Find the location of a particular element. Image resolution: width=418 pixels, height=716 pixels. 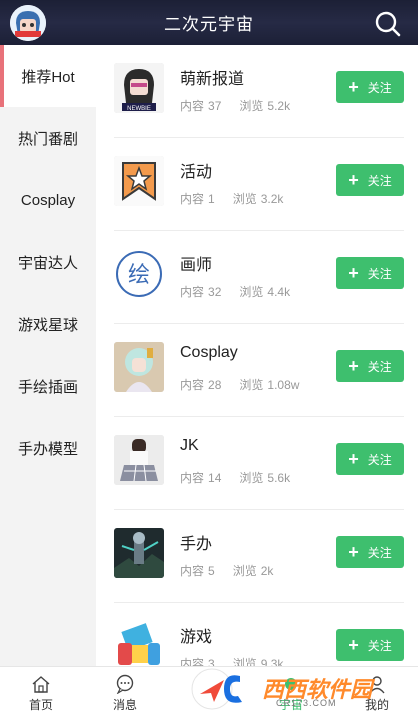

avatar is located at coordinates (28, 23).